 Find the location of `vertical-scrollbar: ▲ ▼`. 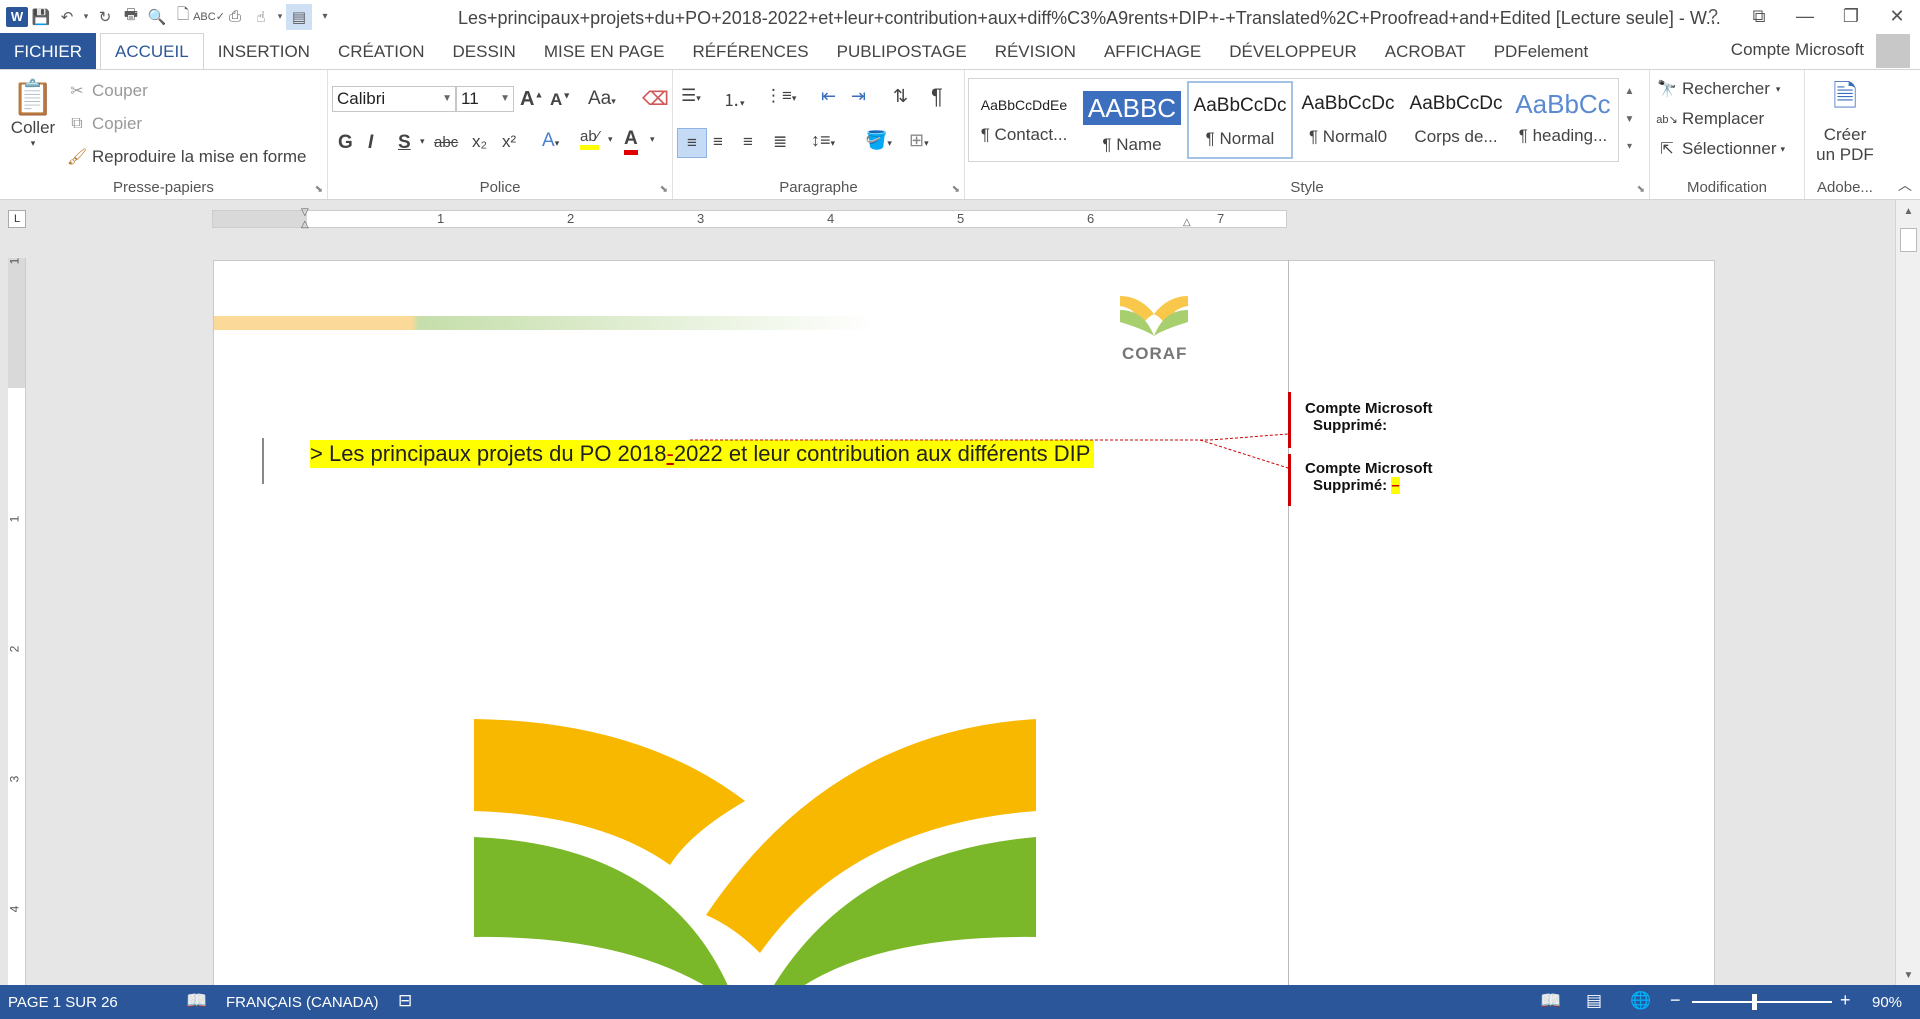

vertical-scrollbar: ▲ ▼ is located at coordinates (1907, 592).